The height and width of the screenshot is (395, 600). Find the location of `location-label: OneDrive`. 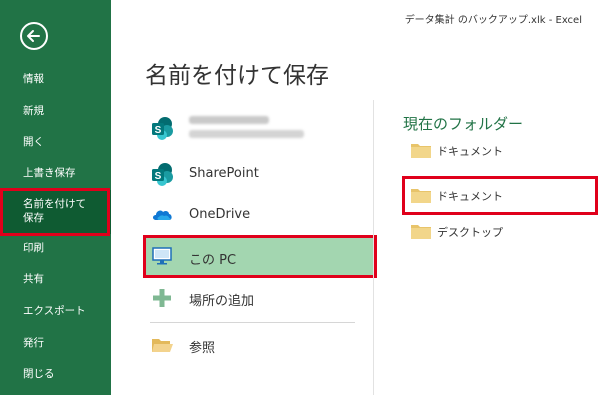

location-label: OneDrive is located at coordinates (220, 214).